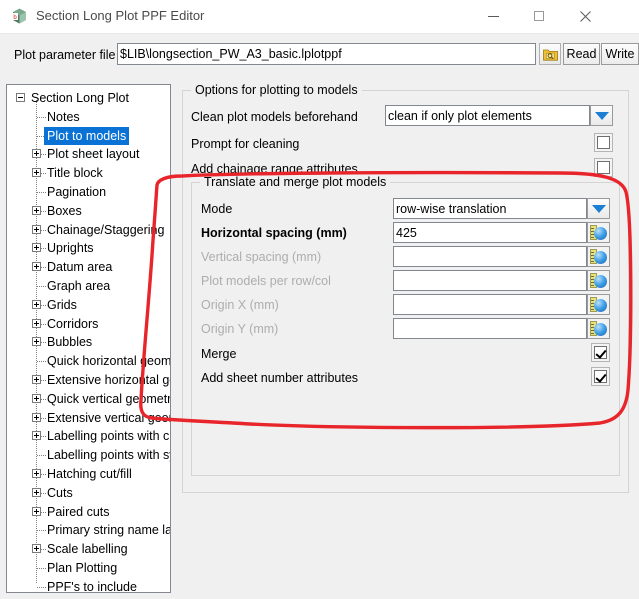 This screenshot has height=599, width=639. Describe the element at coordinates (88, 568) in the screenshot. I see `tree-item: Plan Plotting` at that location.